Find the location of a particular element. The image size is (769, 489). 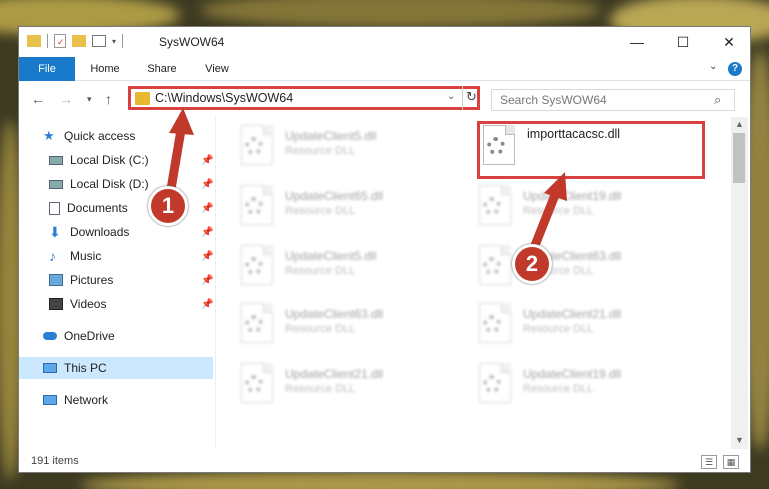

help-icon: ? is located at coordinates (735, 69).